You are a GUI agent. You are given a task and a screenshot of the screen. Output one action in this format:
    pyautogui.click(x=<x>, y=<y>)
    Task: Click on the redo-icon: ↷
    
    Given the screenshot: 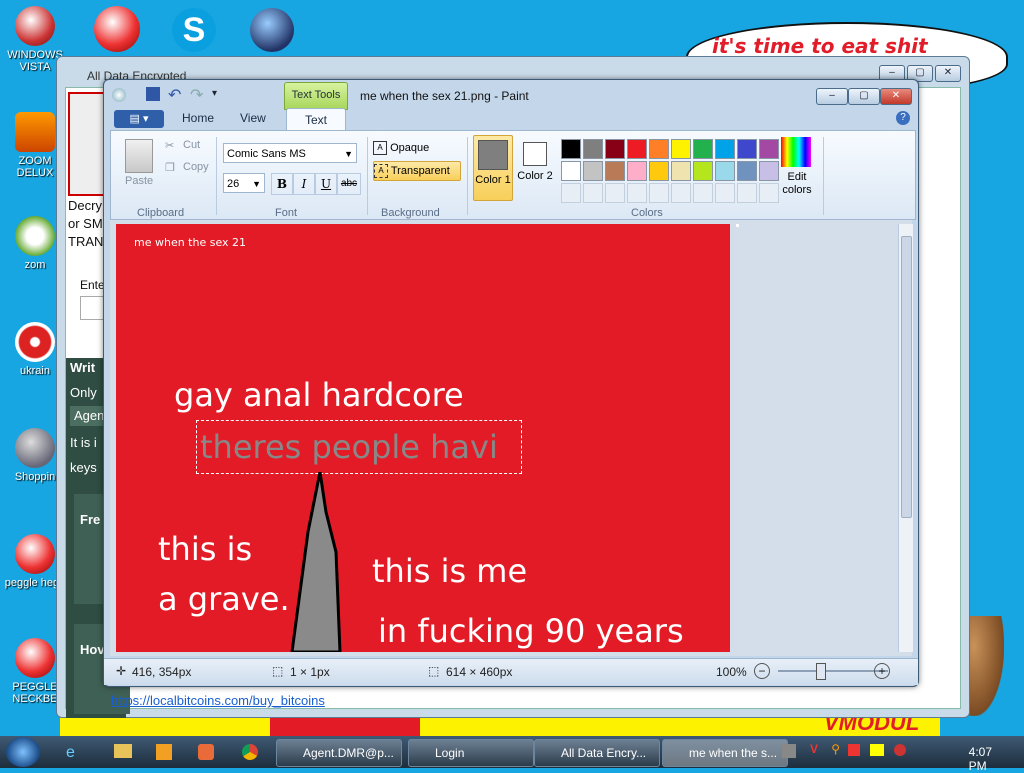 What is the action you would take?
    pyautogui.click(x=196, y=95)
    